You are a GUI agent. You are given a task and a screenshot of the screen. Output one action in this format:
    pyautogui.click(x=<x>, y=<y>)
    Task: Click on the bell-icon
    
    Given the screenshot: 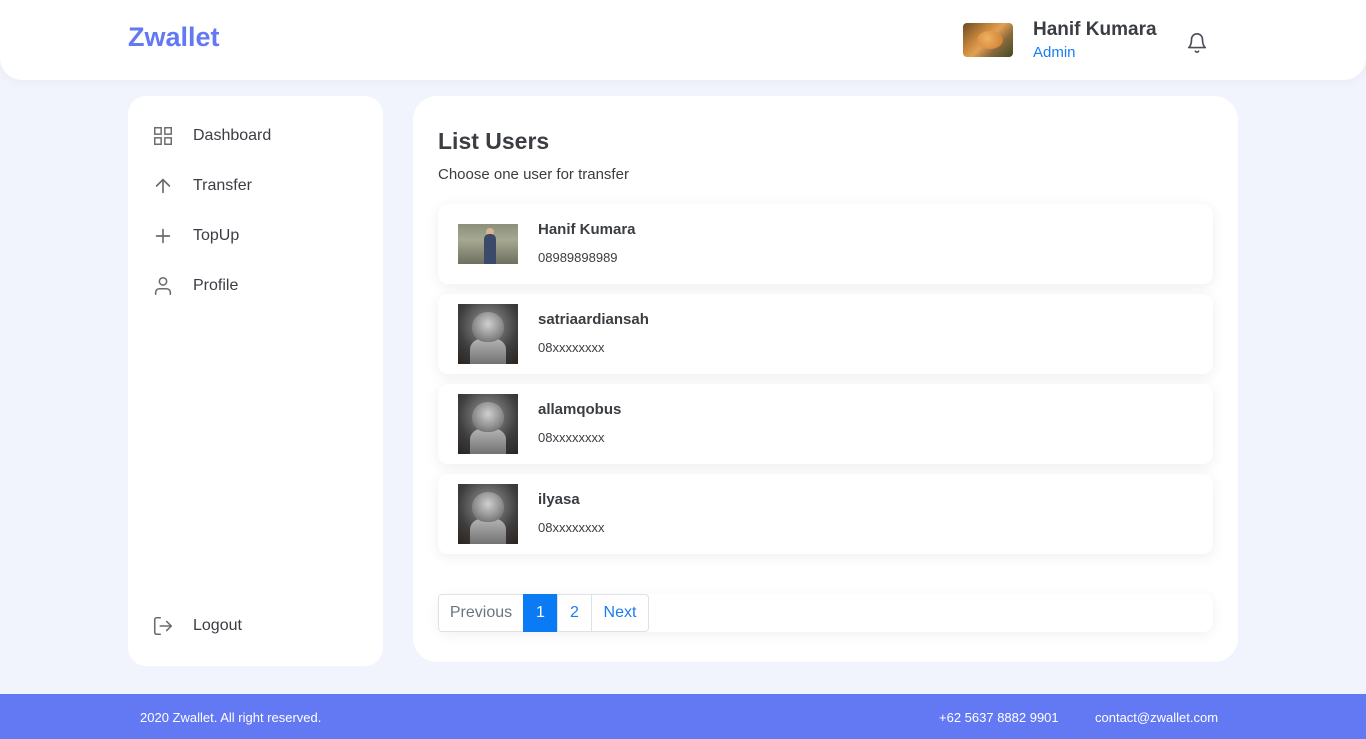 What is the action you would take?
    pyautogui.click(x=1197, y=43)
    